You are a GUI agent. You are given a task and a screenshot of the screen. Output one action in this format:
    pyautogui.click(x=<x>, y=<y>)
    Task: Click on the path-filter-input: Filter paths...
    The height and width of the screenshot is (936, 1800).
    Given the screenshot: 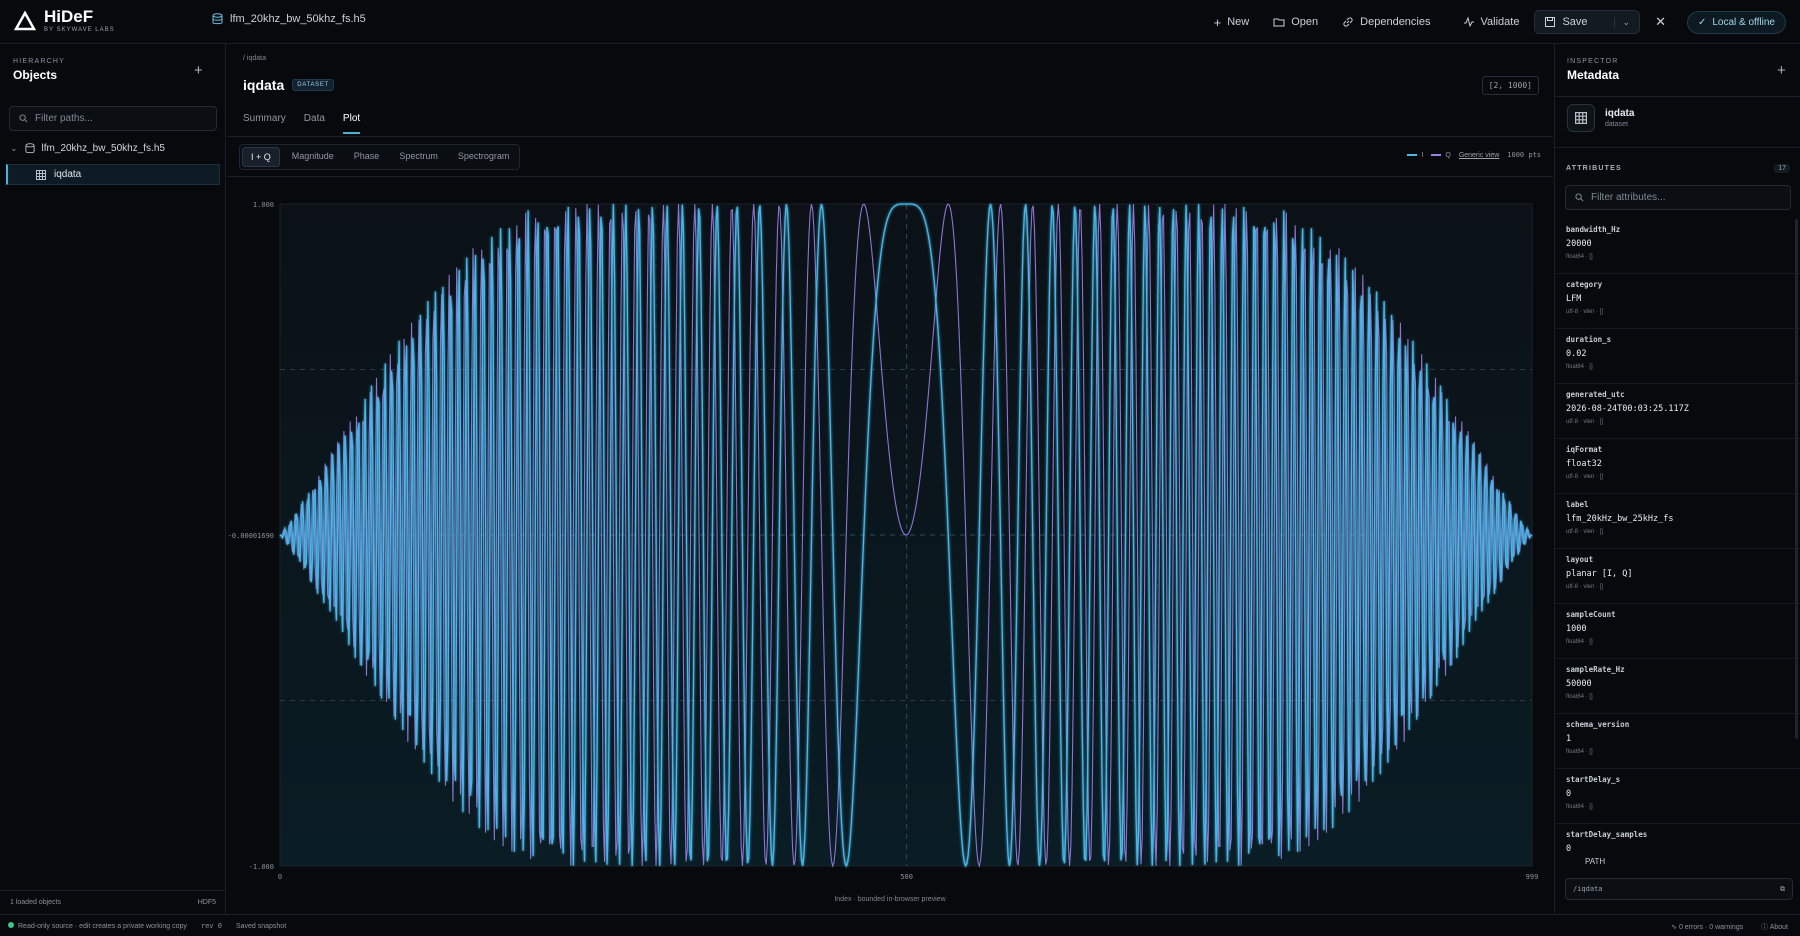 What is the action you would take?
    pyautogui.click(x=113, y=118)
    